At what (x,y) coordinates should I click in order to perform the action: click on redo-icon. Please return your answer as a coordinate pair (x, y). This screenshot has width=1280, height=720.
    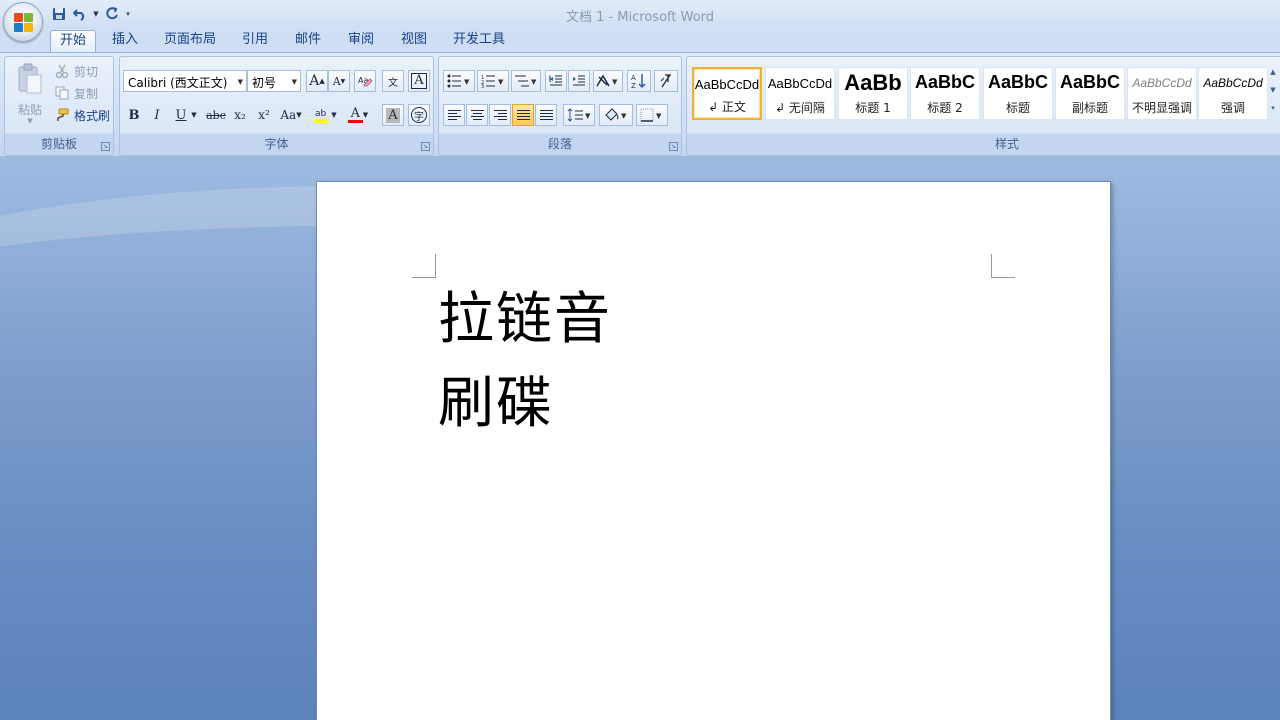
    Looking at the image, I should click on (112, 14).